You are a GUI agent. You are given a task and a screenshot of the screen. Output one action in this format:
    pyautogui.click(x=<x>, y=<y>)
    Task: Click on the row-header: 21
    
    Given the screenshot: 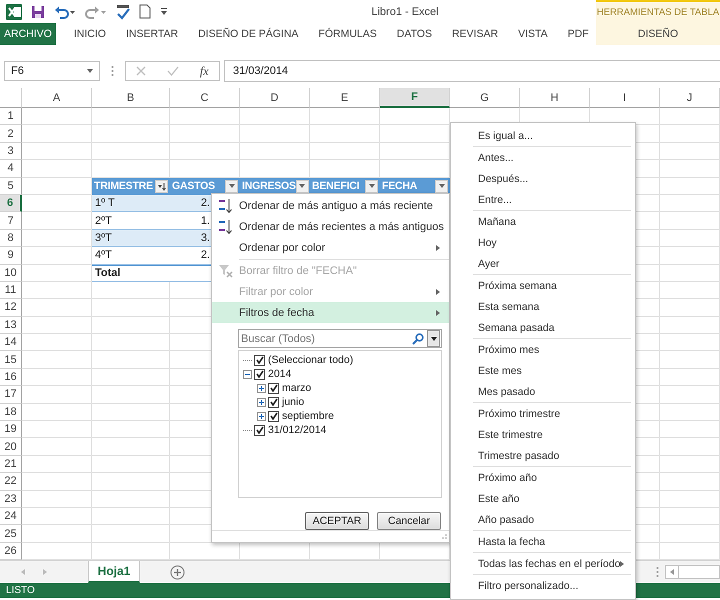 What is the action you would take?
    pyautogui.click(x=11, y=465)
    